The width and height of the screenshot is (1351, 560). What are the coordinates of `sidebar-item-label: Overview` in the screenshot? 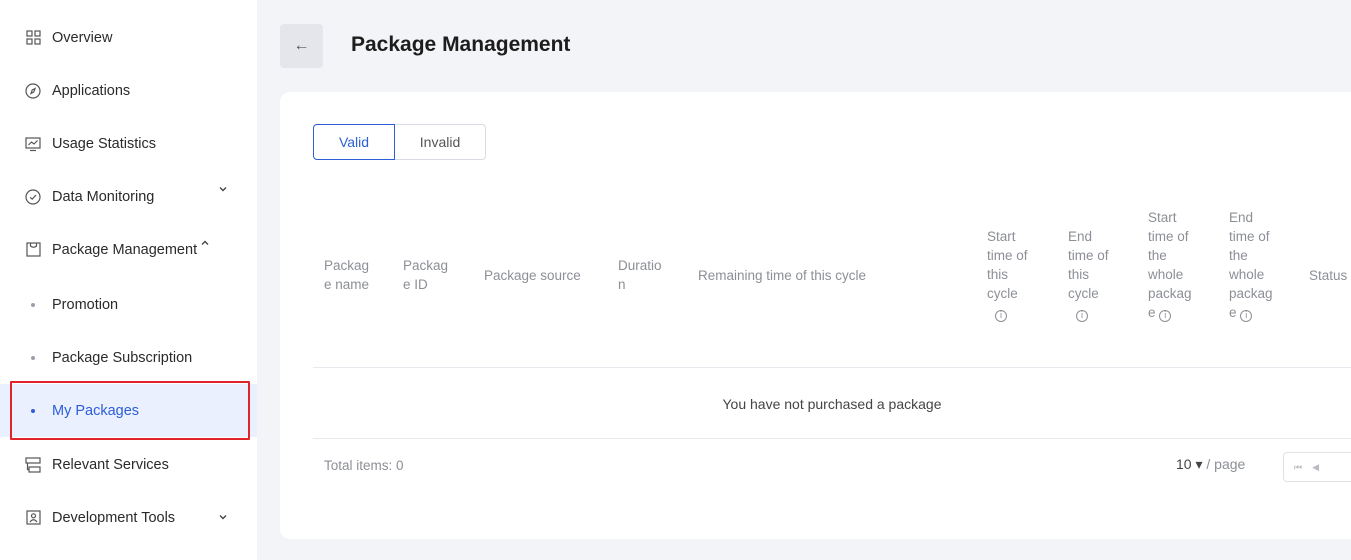 It's located at (82, 37).